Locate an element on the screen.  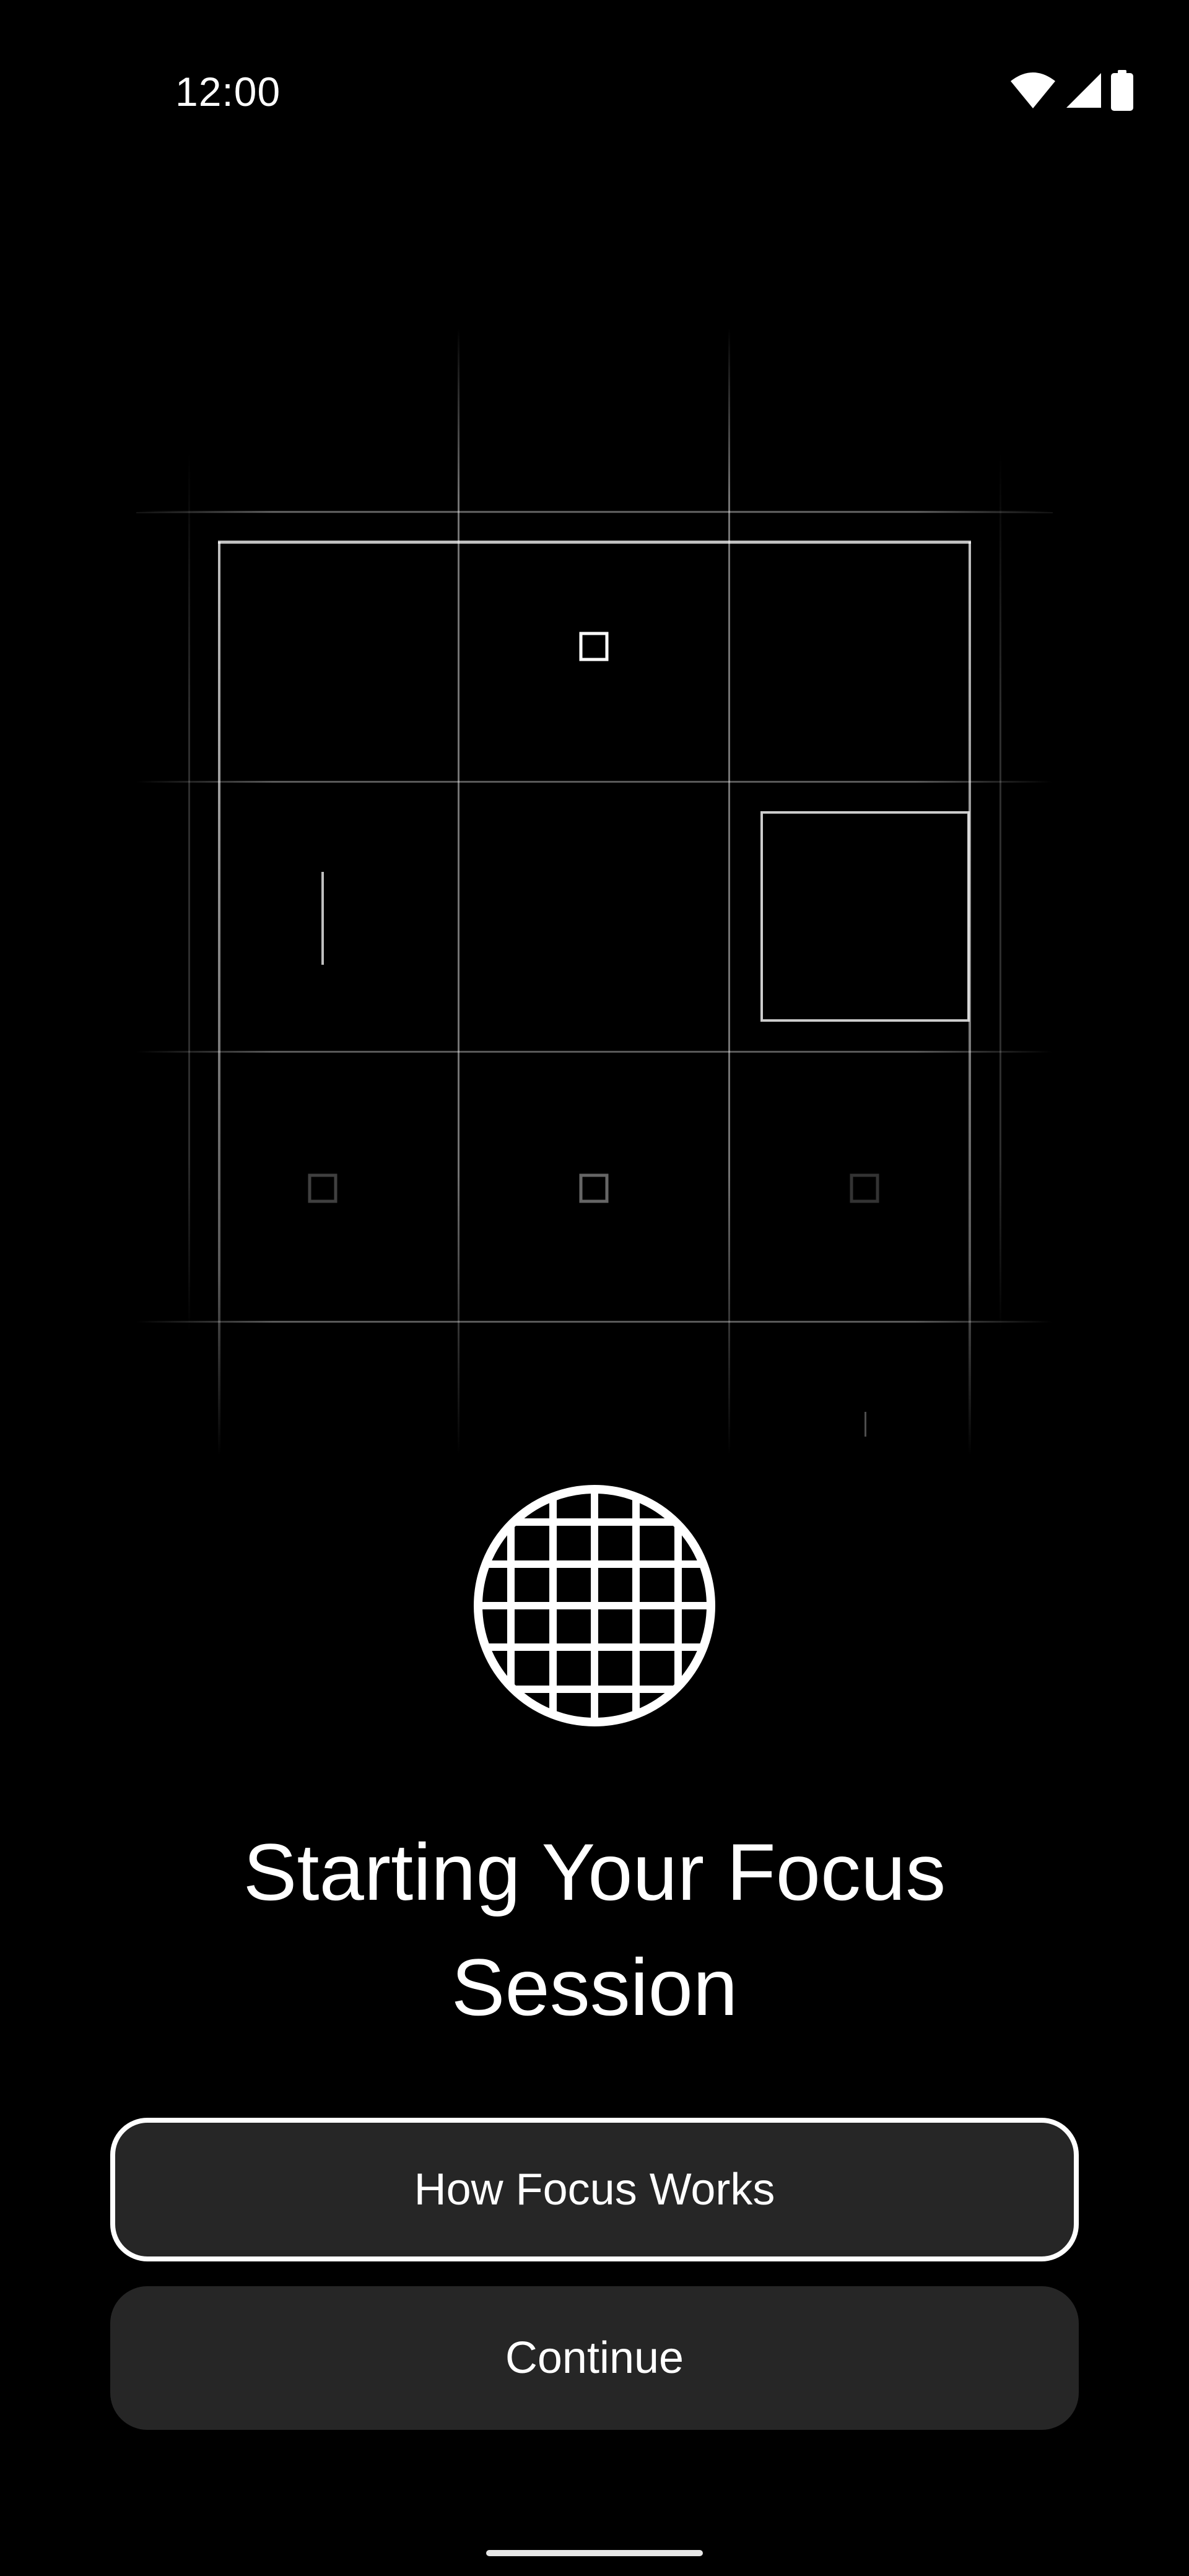
how-focus-works-button: How Focus Works is located at coordinates (594, 2189).